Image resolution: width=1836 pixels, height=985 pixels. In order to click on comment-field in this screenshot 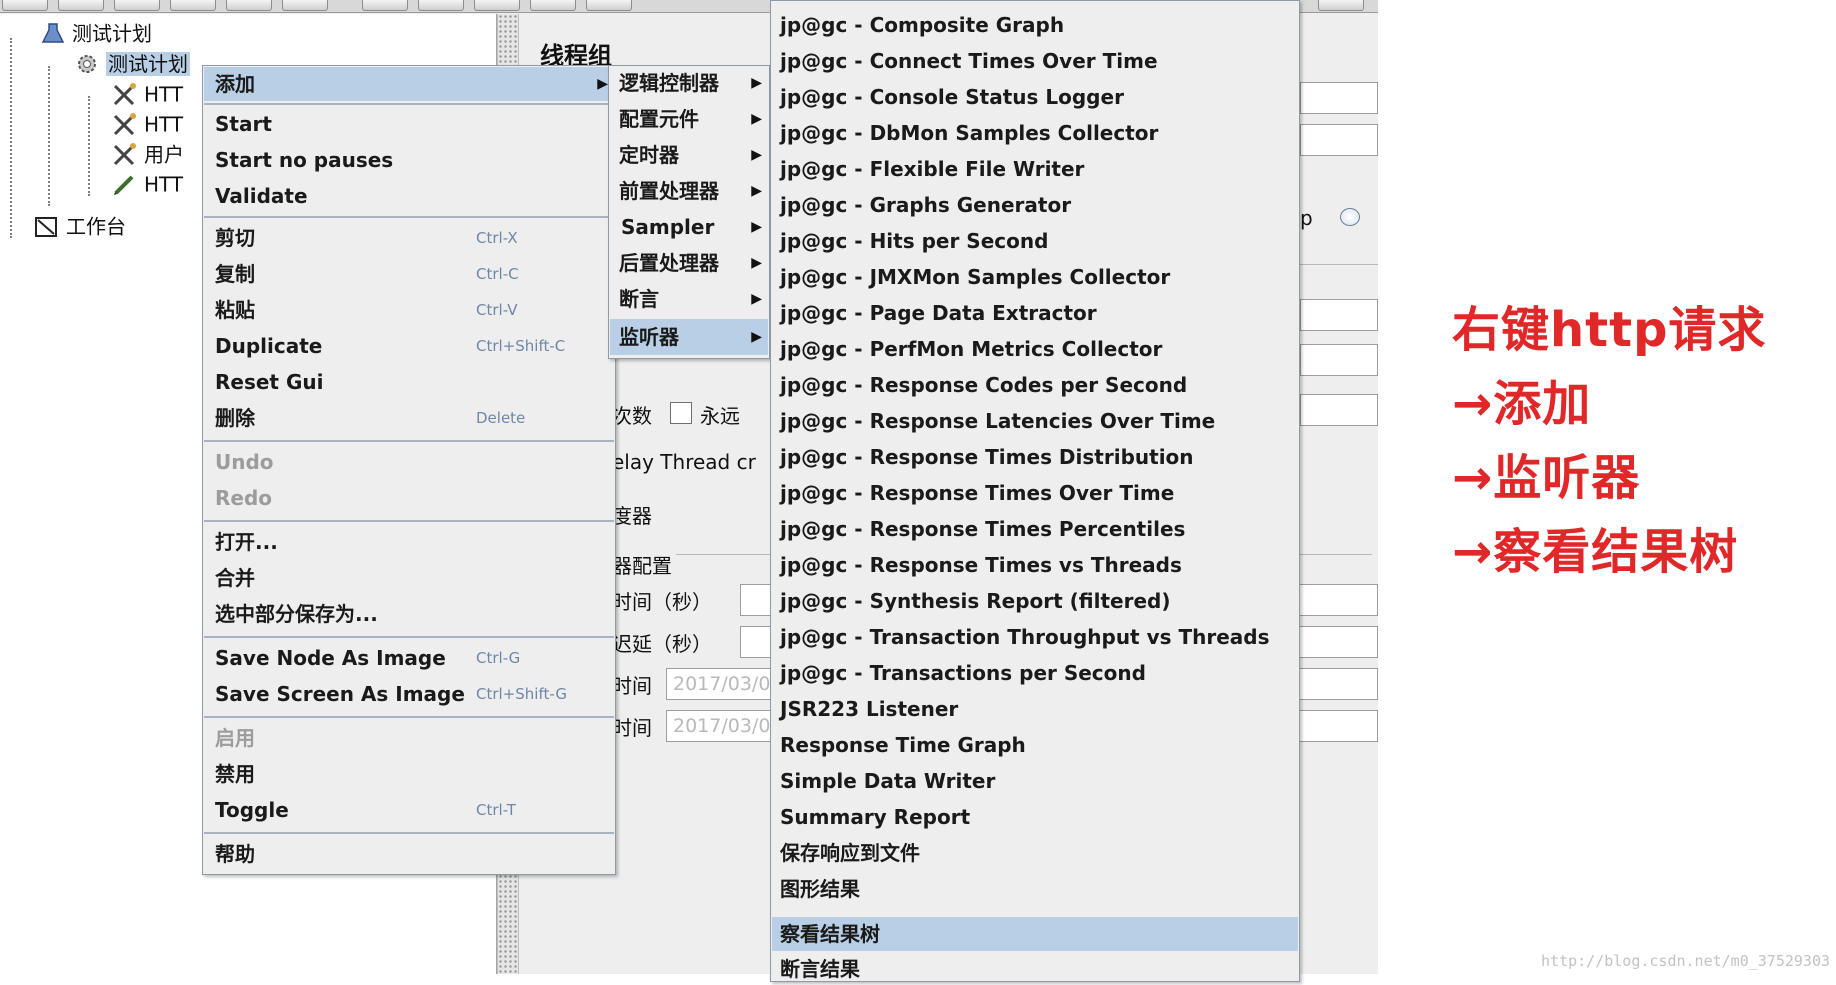, I will do `click(1339, 140)`.